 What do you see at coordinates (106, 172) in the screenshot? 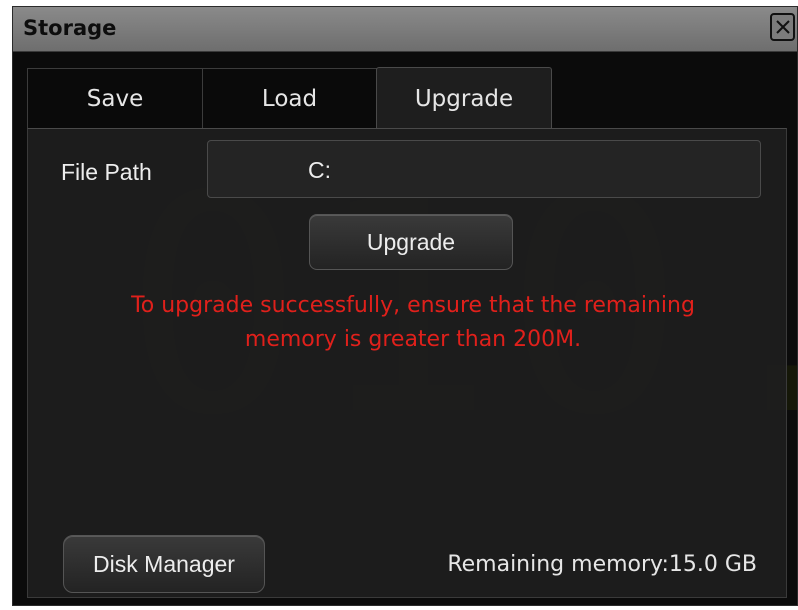
I see `file-path-label: File Path` at bounding box center [106, 172].